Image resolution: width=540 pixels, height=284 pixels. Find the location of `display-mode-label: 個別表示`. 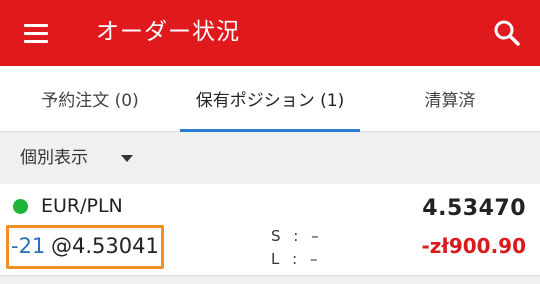

display-mode-label: 個別表示 is located at coordinates (54, 158).